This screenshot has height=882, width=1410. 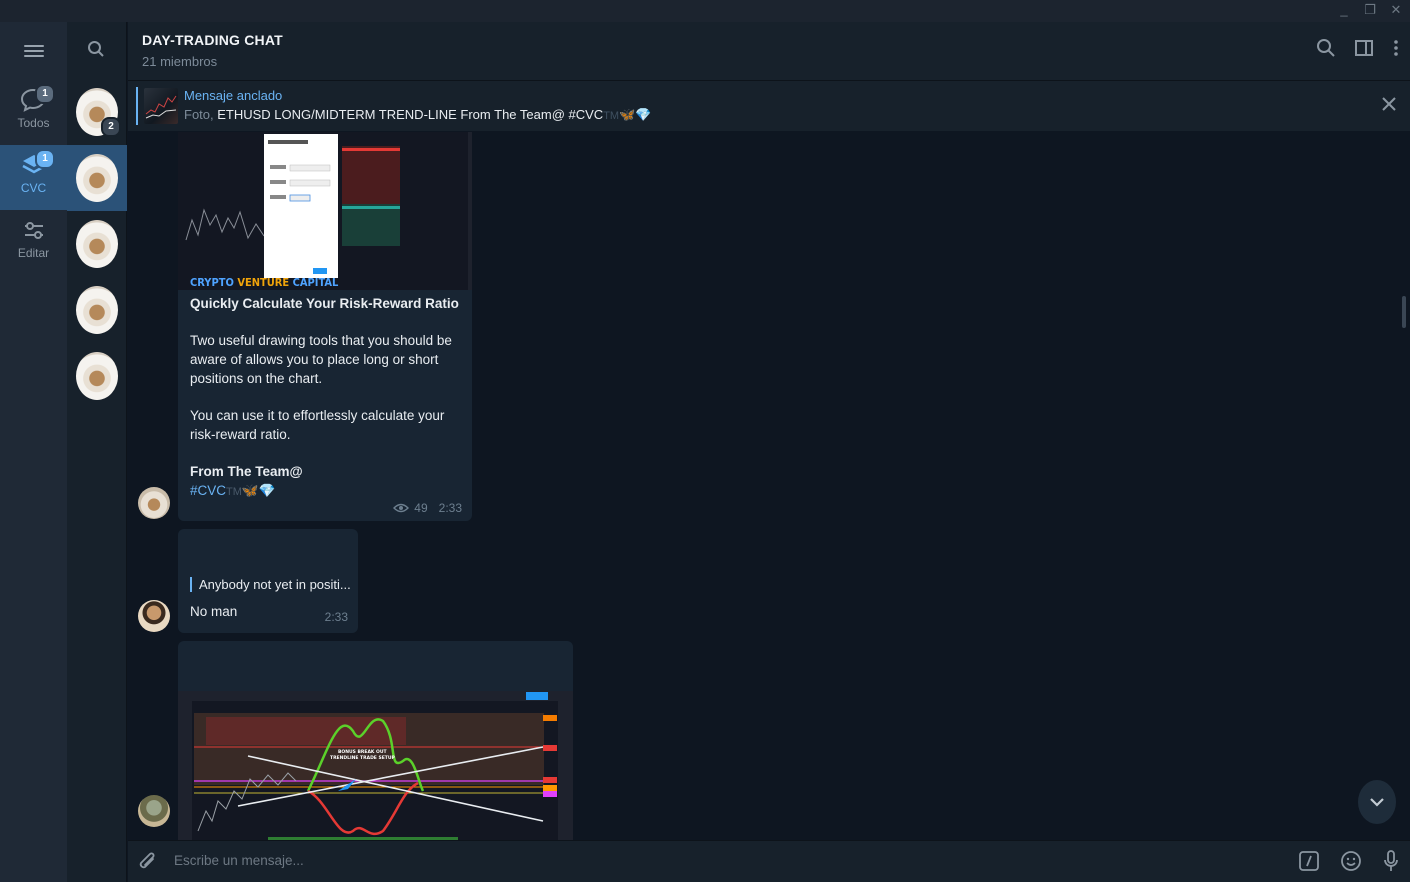 I want to click on sliders-icon, so click(x=33, y=230).